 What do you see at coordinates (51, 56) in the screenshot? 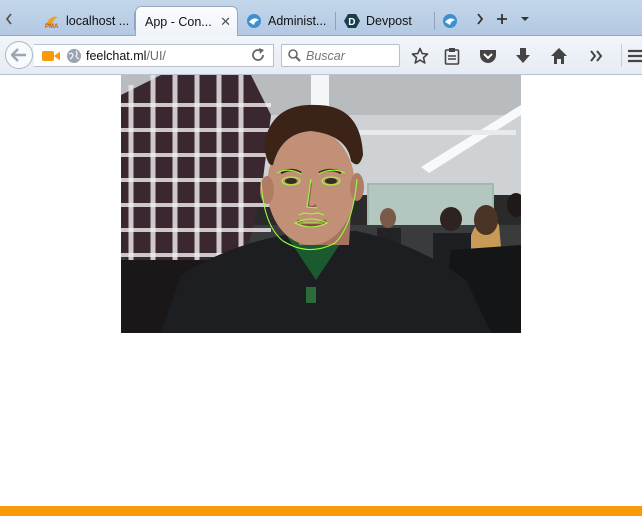
I see `camera-sharing-icon` at bounding box center [51, 56].